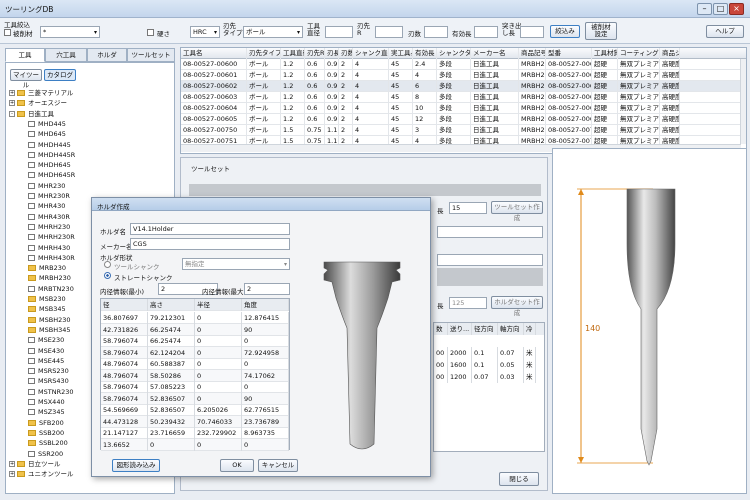  Describe the element at coordinates (31, 114) in the screenshot. I see `tree-item: - 日進工具` at that location.